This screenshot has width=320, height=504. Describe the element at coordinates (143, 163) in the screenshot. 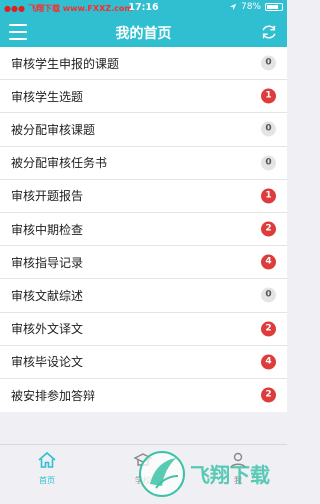

I see `list-item: 被分配审核任务书 0` at that location.